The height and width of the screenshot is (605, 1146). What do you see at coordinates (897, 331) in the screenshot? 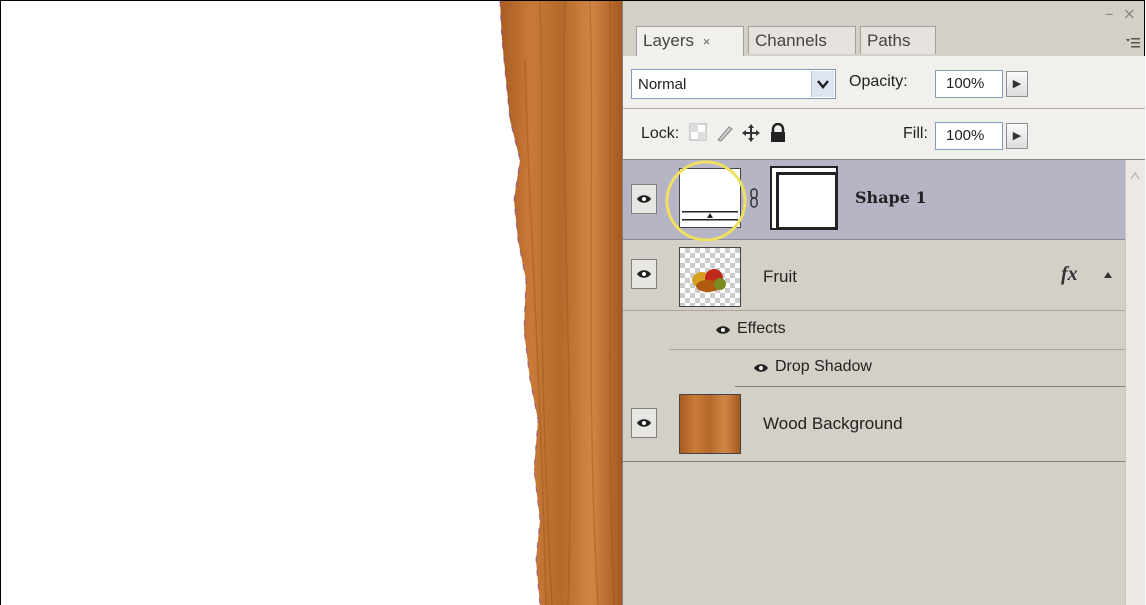
I see `layer-effects-row: Effects` at bounding box center [897, 331].